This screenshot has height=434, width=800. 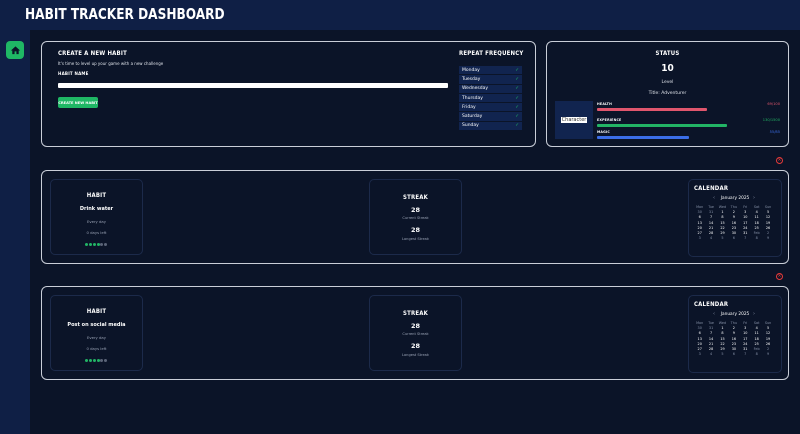 What do you see at coordinates (490, 117) in the screenshot?
I see `repeat-day-saturday: Saturday ✓` at bounding box center [490, 117].